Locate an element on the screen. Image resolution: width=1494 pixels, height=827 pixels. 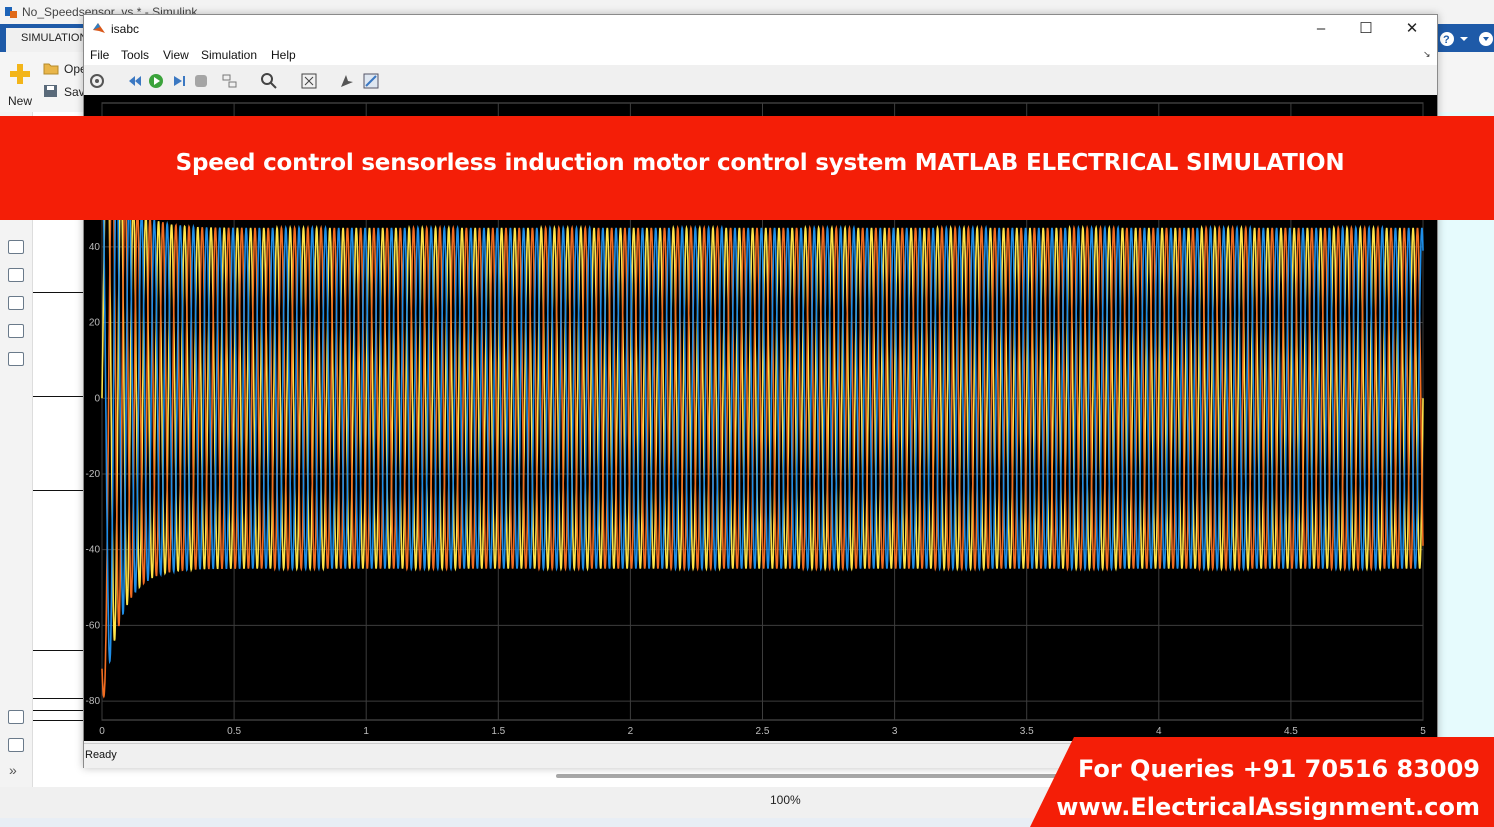
menu-tools: Tools is located at coordinates (135, 55).